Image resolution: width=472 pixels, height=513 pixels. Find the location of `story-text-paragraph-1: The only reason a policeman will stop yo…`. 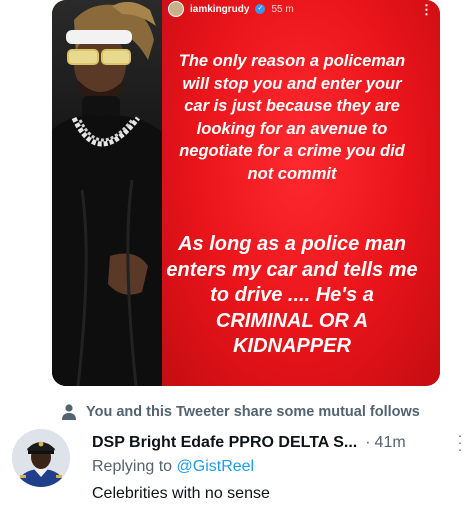

story-text-paragraph-1: The only reason a policeman will stop yo… is located at coordinates (292, 117).